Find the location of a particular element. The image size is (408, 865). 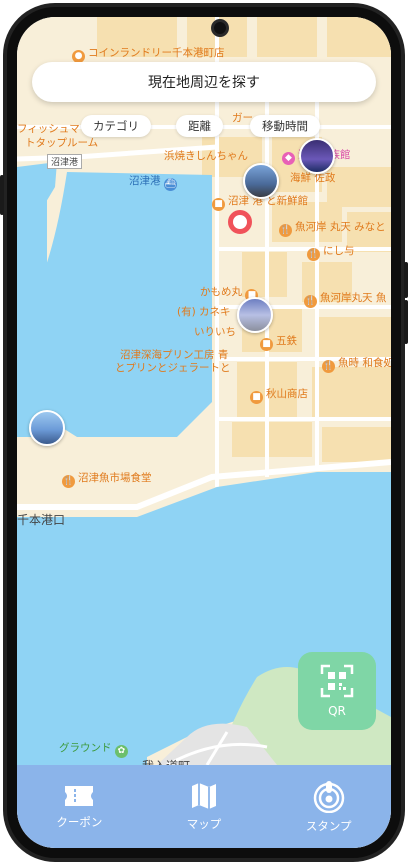

search-nearby-button: 現在地周辺を探す is located at coordinates (204, 82).